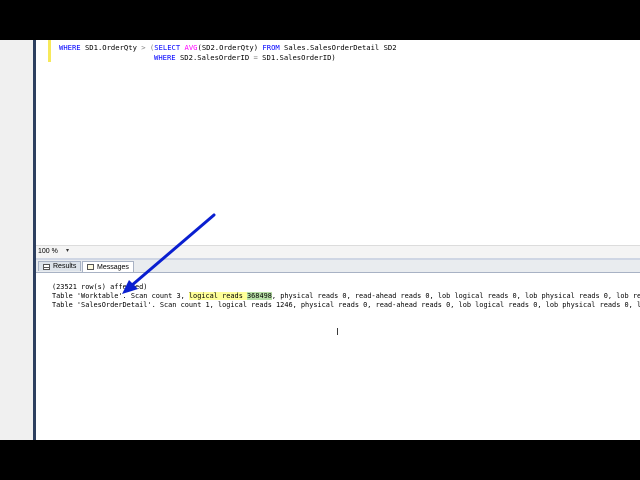 The image size is (640, 480). Describe the element at coordinates (172, 250) in the screenshot. I see `annotation-arrow-icon` at that location.